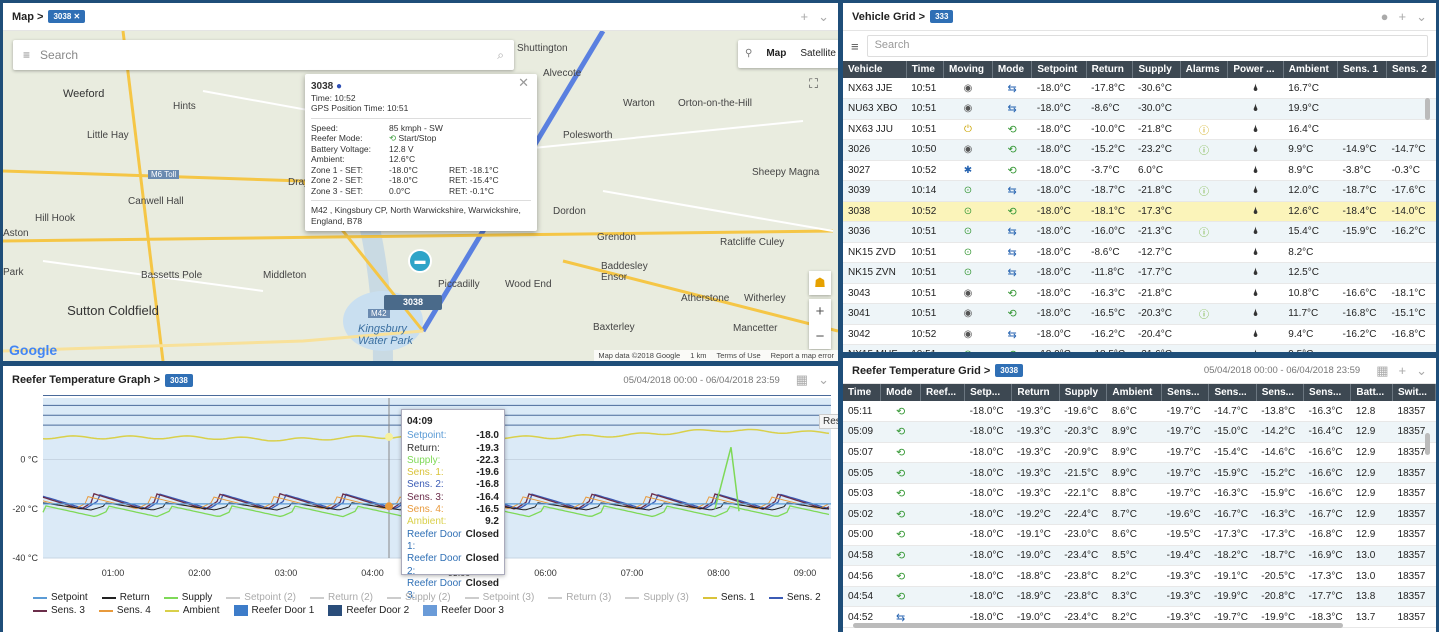  Describe the element at coordinates (875, 69) in the screenshot. I see `column-header: Vehicle` at that location.